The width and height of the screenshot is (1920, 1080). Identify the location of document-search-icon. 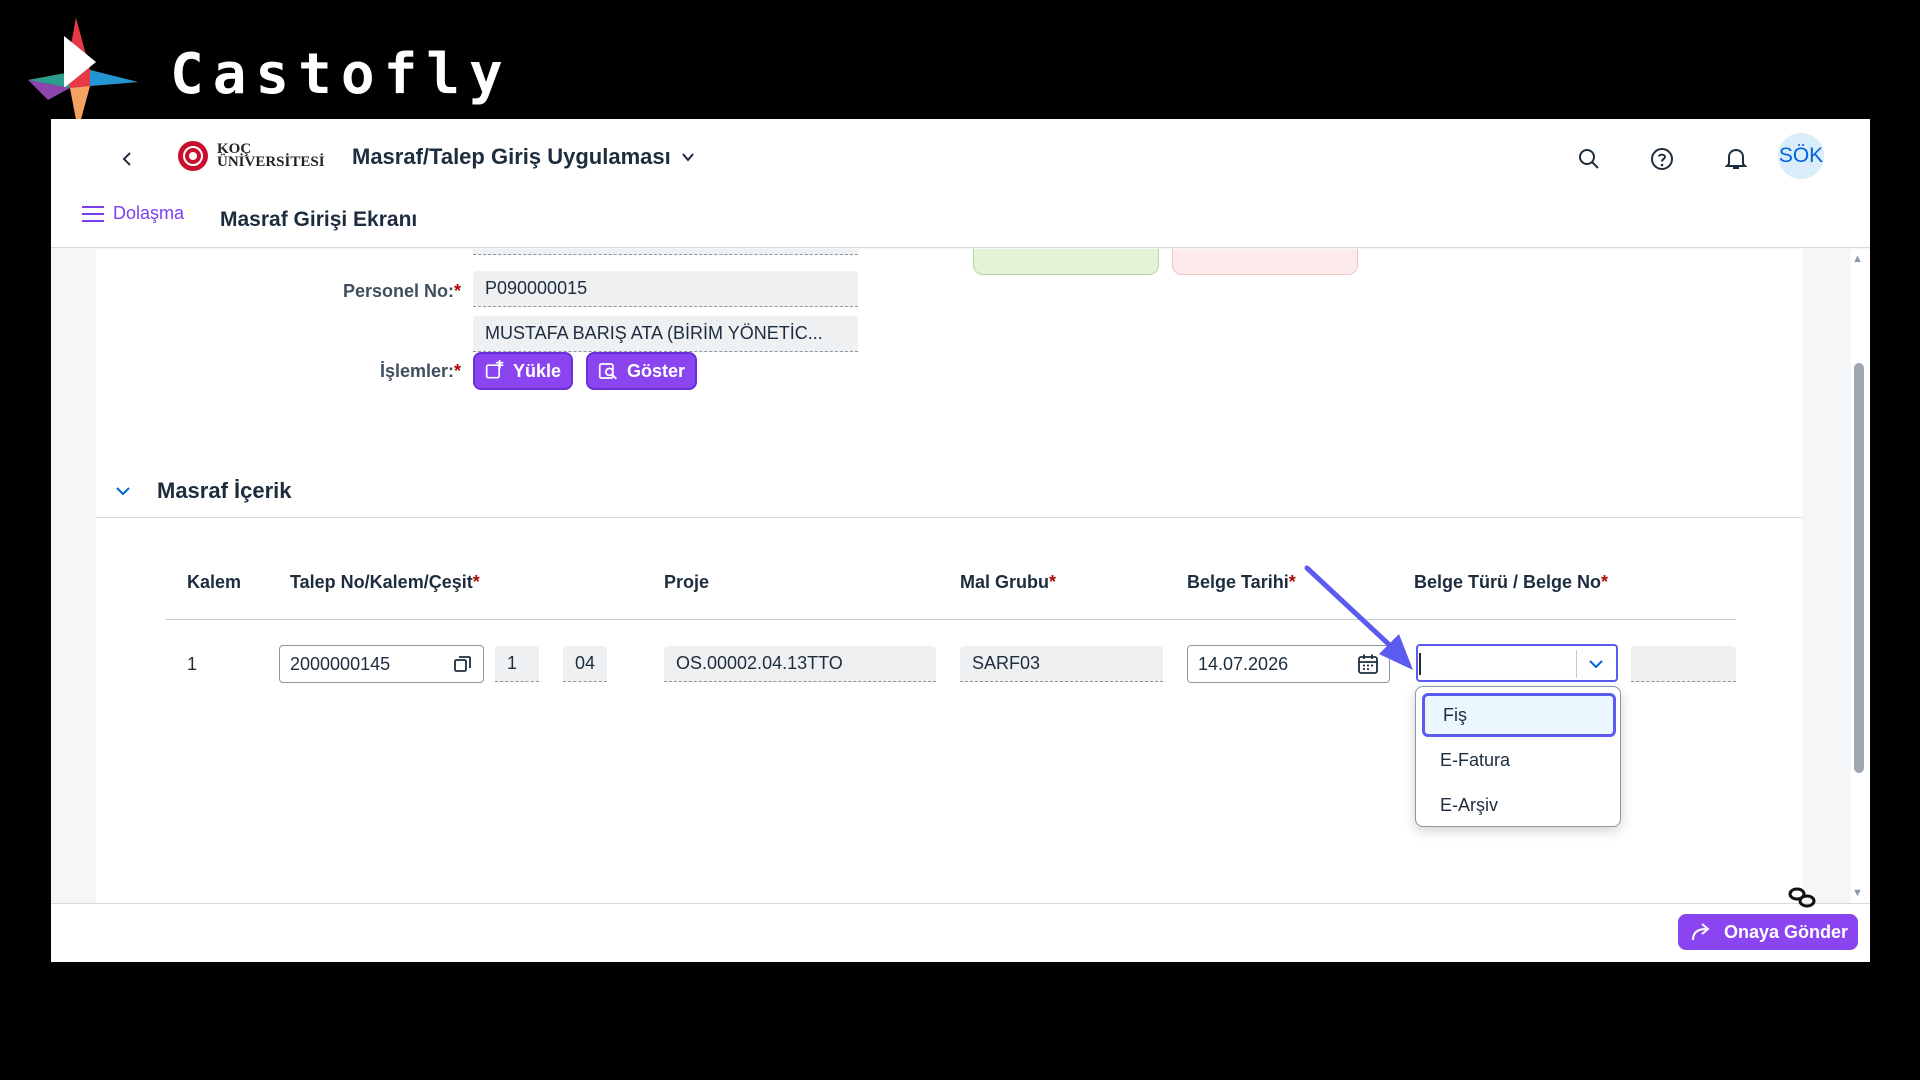
(607, 371).